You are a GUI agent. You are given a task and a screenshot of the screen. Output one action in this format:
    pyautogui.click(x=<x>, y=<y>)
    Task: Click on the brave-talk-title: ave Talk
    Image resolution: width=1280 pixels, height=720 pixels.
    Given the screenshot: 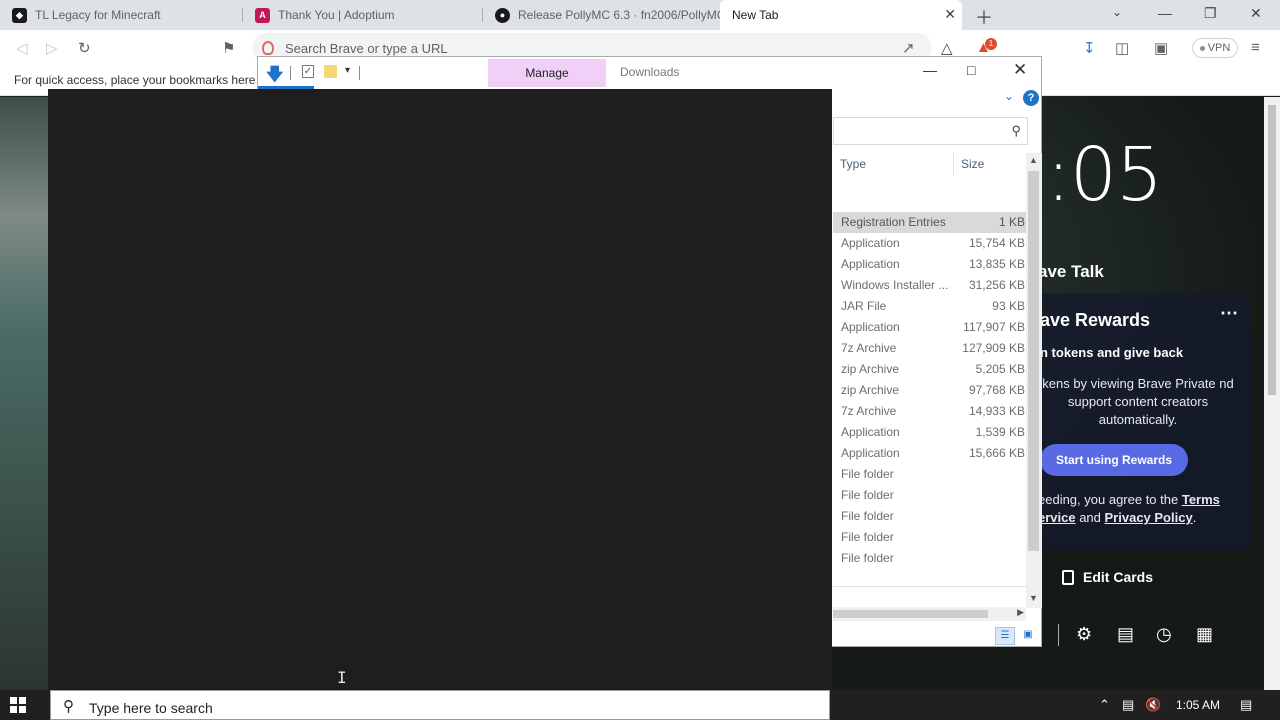 What is the action you would take?
    pyautogui.click(x=1071, y=272)
    